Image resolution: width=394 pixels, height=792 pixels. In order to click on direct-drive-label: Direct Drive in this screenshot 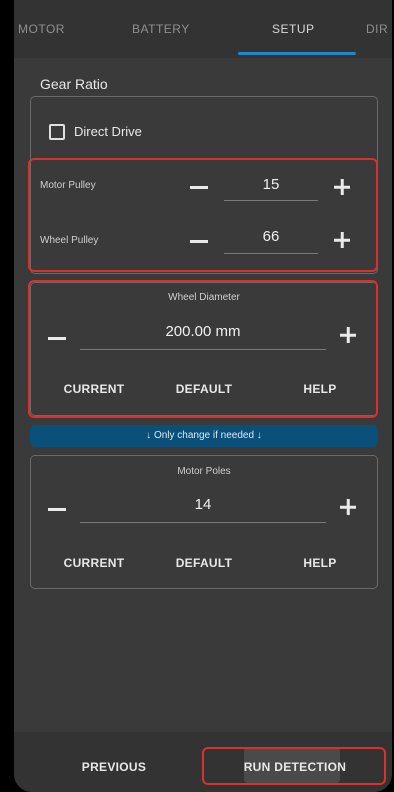, I will do `click(108, 131)`.